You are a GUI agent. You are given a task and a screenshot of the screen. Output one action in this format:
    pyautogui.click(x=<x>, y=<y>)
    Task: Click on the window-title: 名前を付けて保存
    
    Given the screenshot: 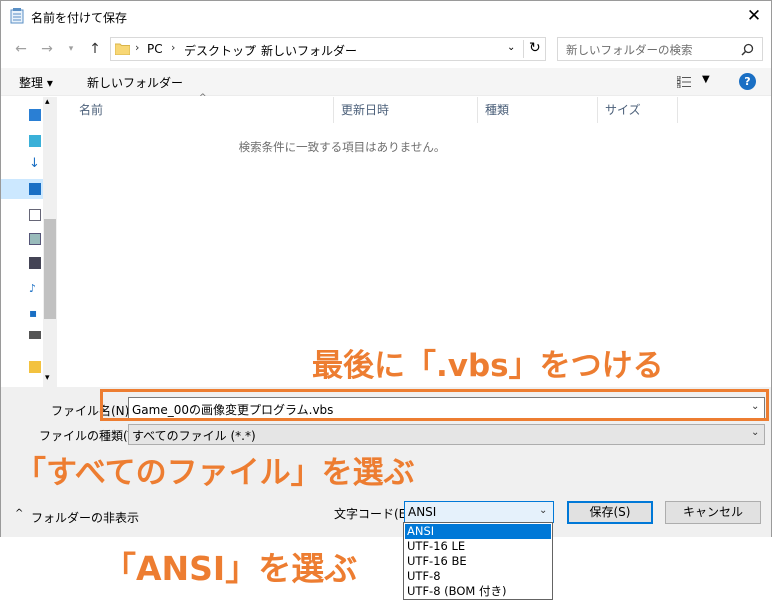 What is the action you would take?
    pyautogui.click(x=79, y=18)
    